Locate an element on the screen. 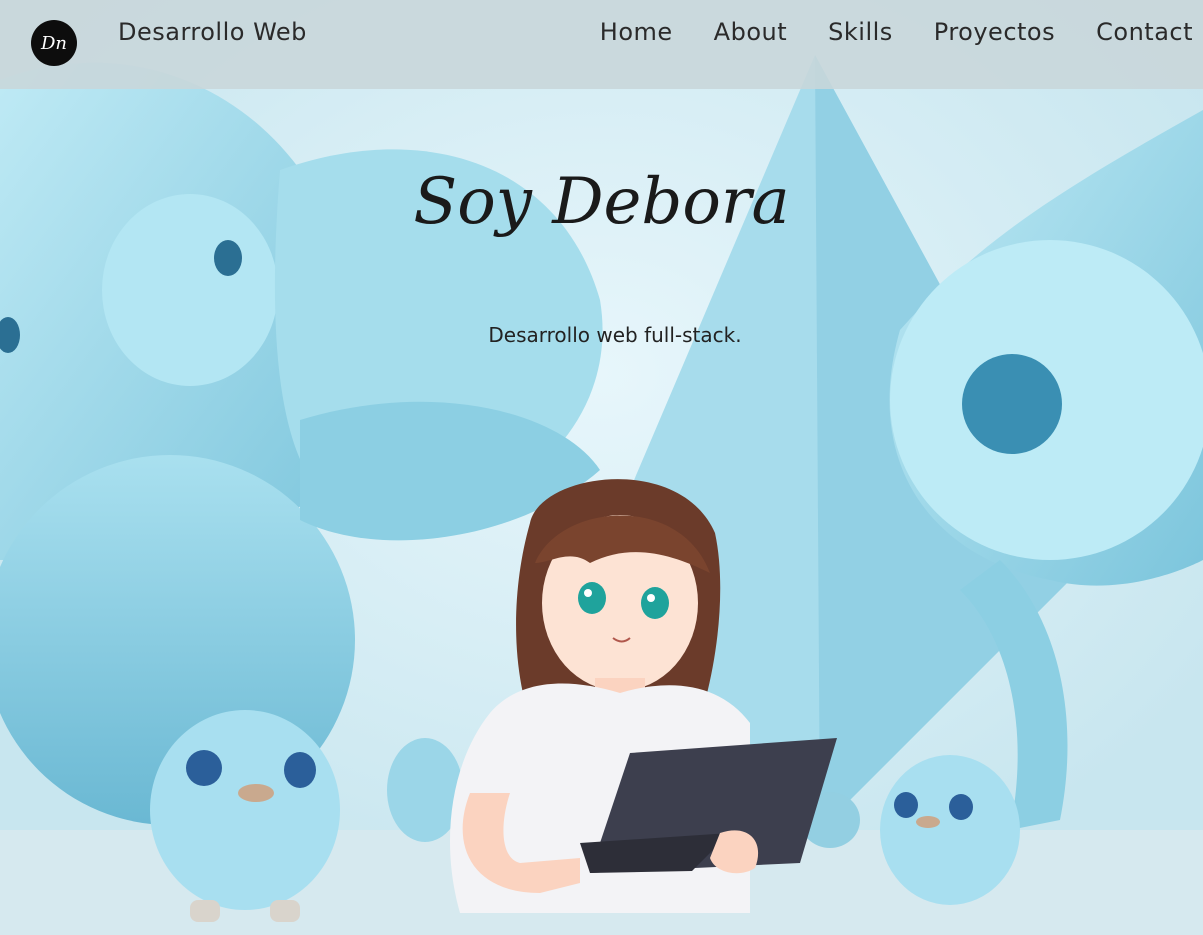 The width and height of the screenshot is (1203, 935). main-nav: Home About Skills Proyectos Contact is located at coordinates (896, 32).